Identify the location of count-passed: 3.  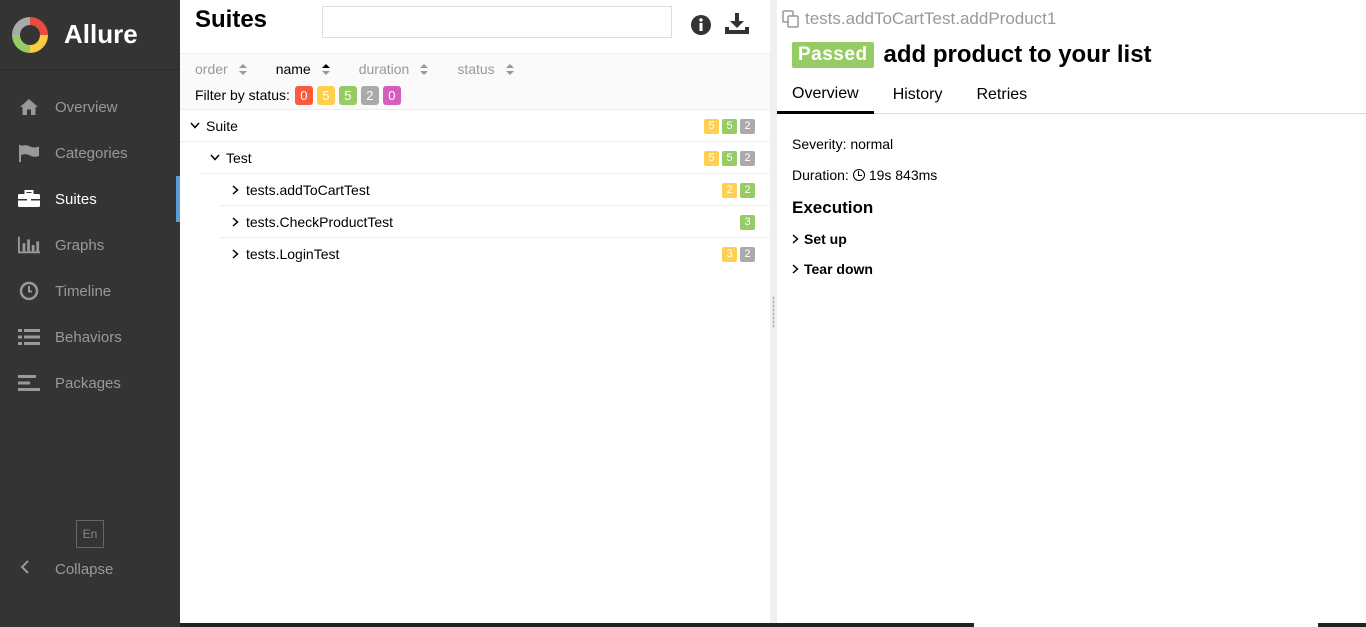
(747, 222).